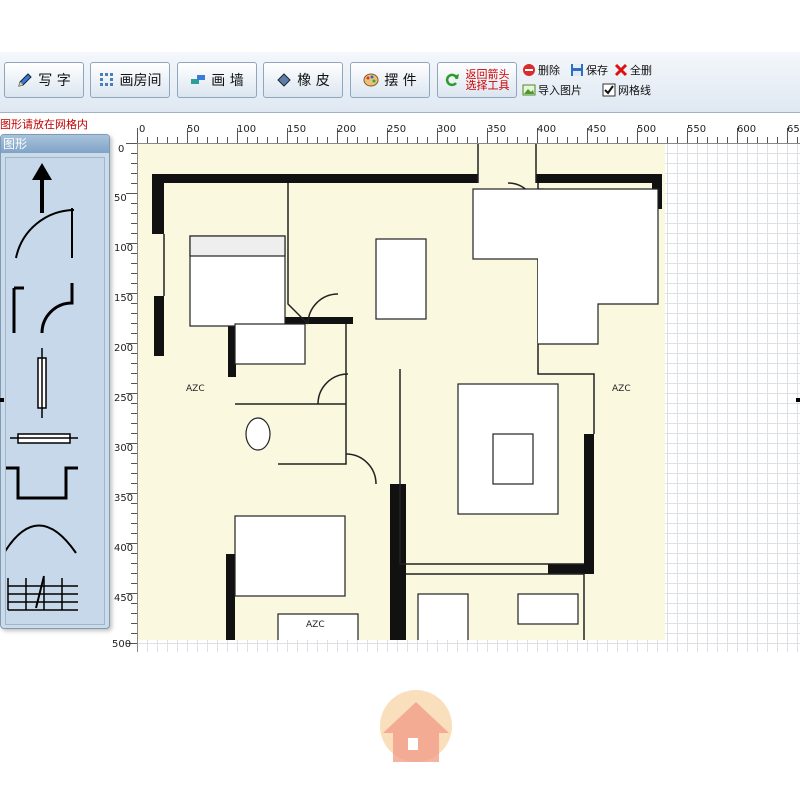 This screenshot has height=800, width=800. What do you see at coordinates (290, 556) in the screenshot?
I see `plan-bed` at bounding box center [290, 556].